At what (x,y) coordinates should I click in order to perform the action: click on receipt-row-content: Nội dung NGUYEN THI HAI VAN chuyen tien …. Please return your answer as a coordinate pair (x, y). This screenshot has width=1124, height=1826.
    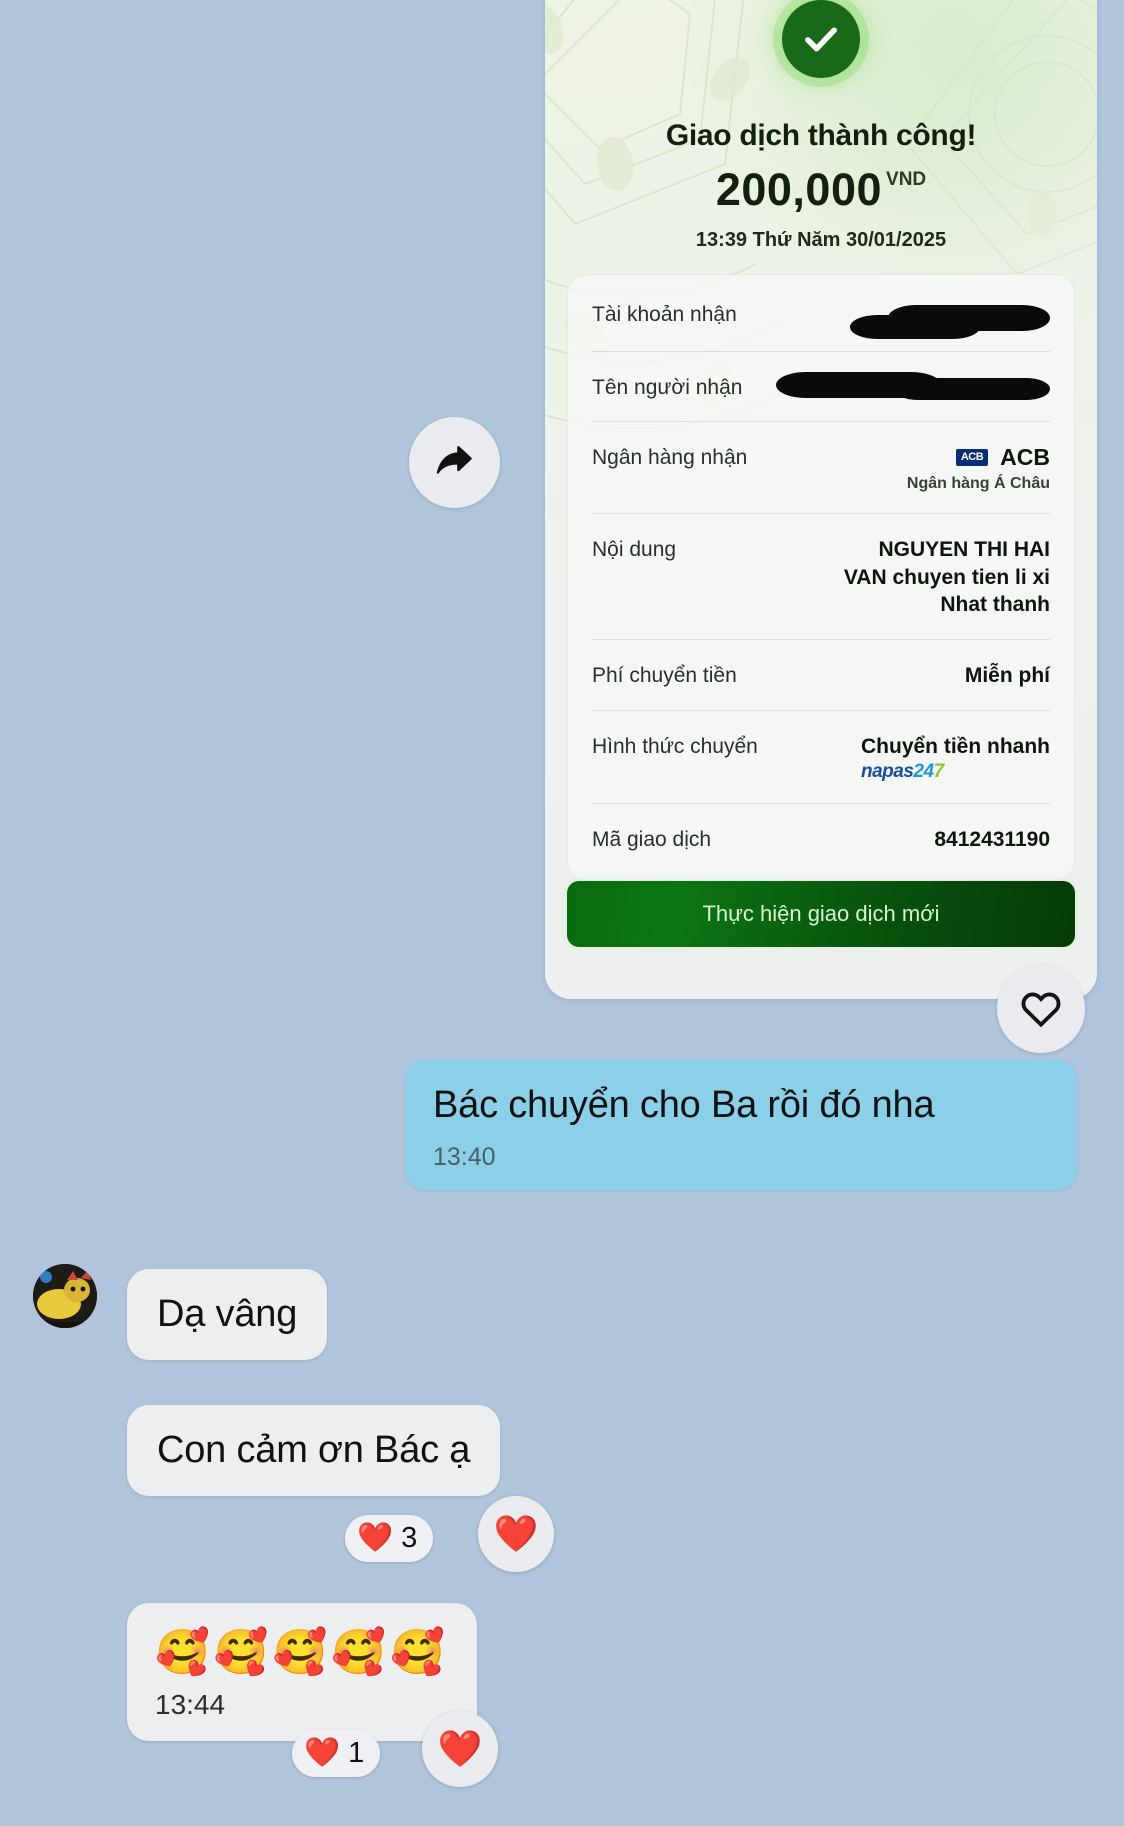
    Looking at the image, I should click on (821, 577).